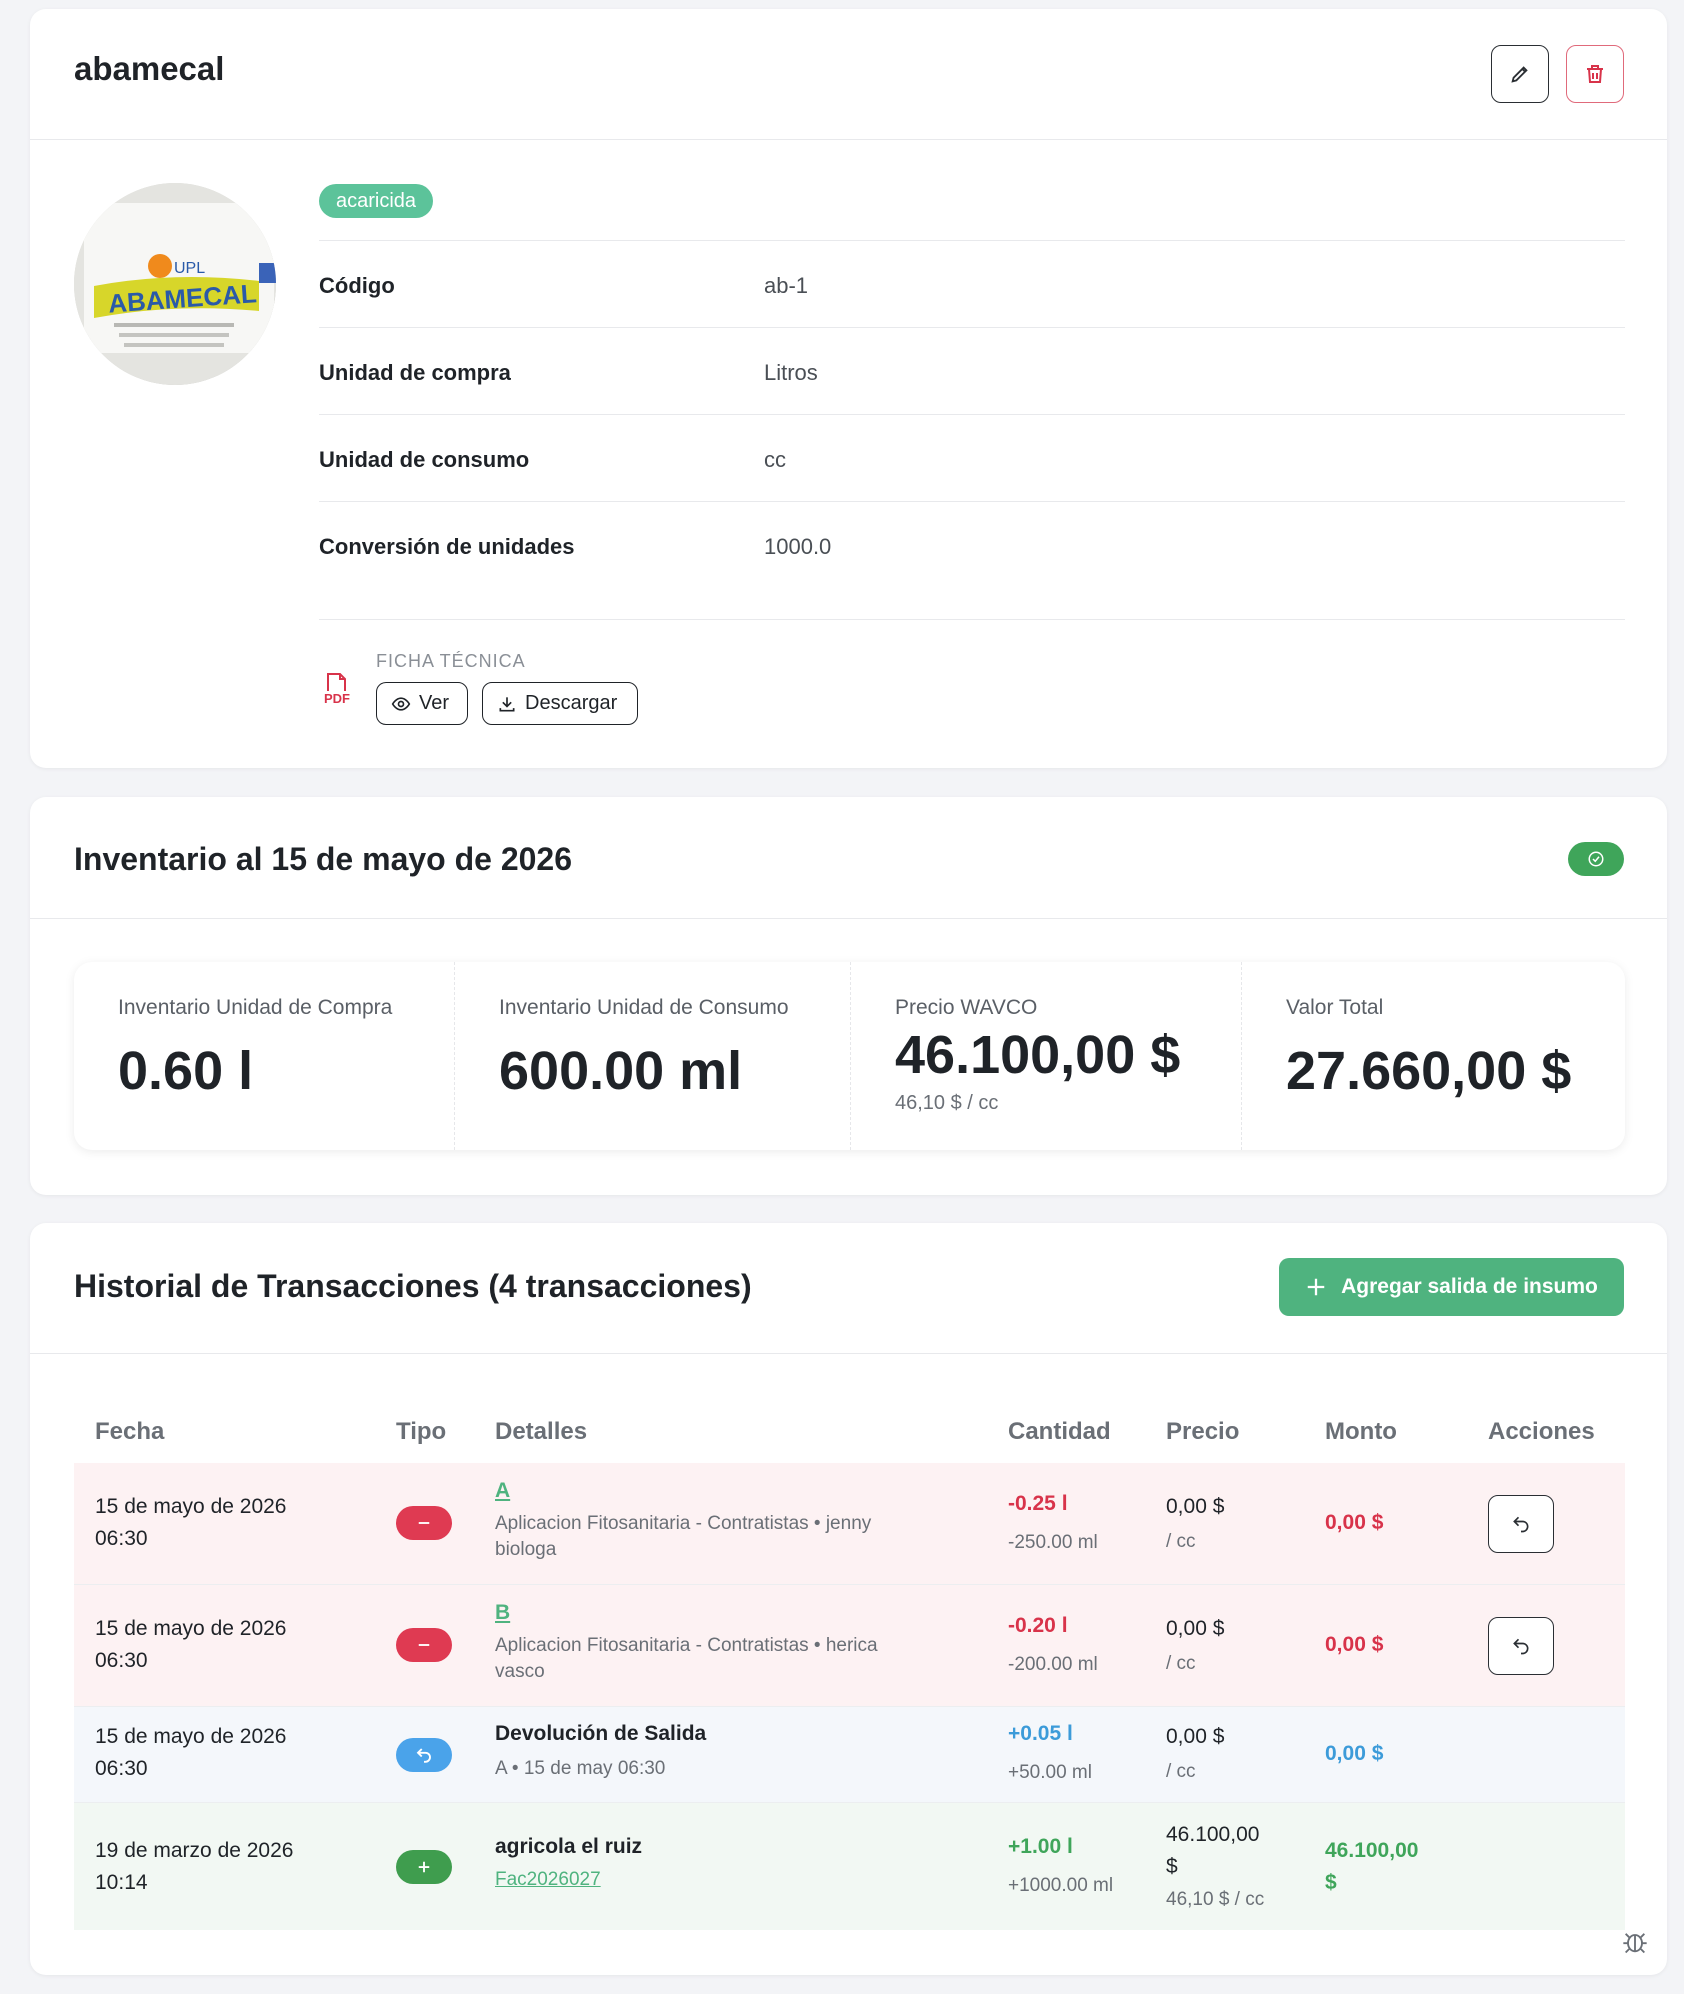  What do you see at coordinates (1541, 1432) in the screenshot?
I see `column-header-acciones: Acciones` at bounding box center [1541, 1432].